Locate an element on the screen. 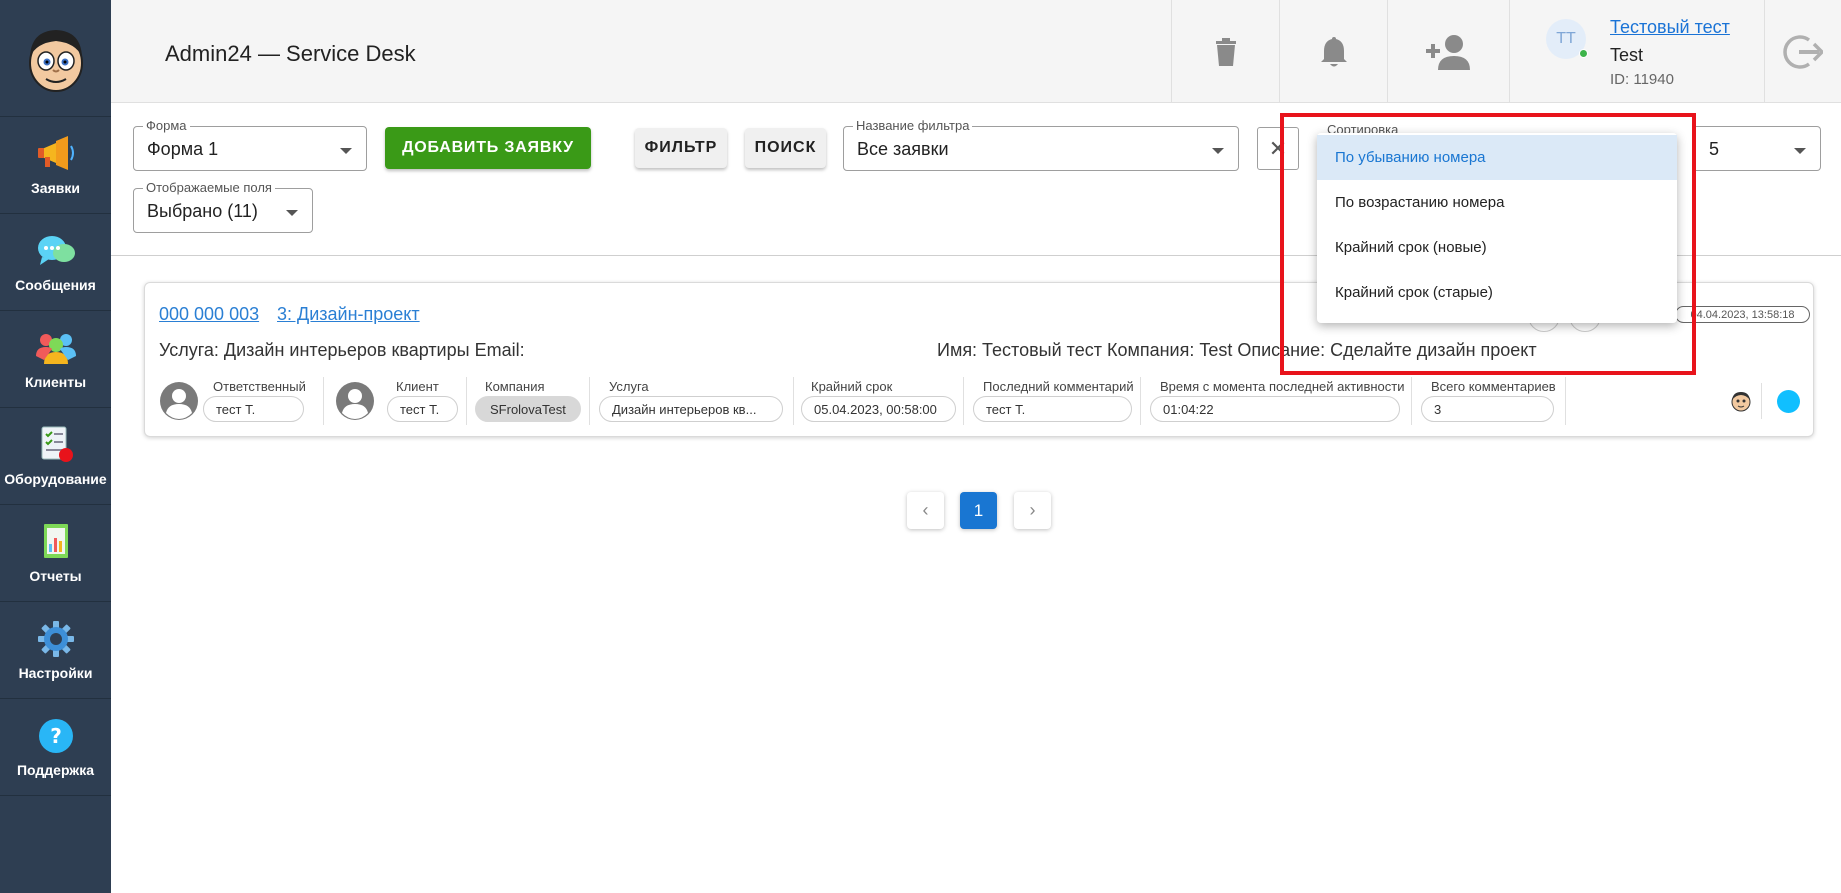 The image size is (1841, 893). per-page-select: 5 is located at coordinates (1758, 148).